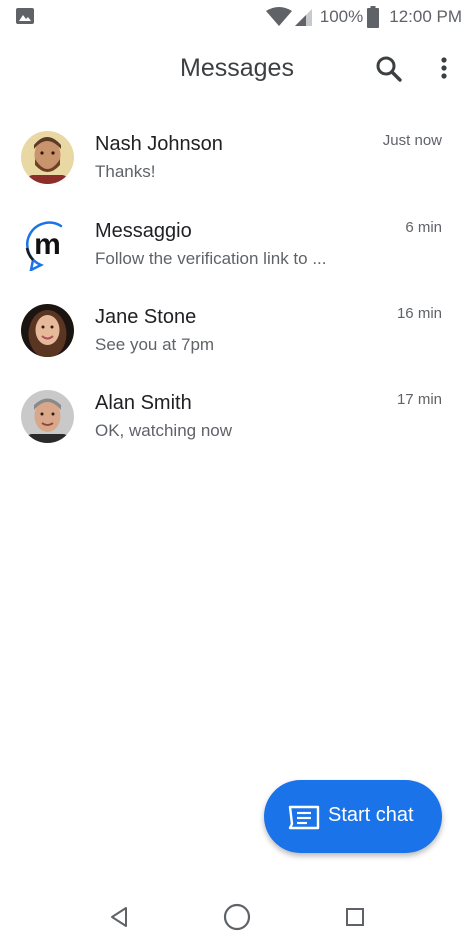 This screenshot has width=474, height=948. Describe the element at coordinates (425, 16) in the screenshot. I see `status-clock: 12:00 PM` at that location.